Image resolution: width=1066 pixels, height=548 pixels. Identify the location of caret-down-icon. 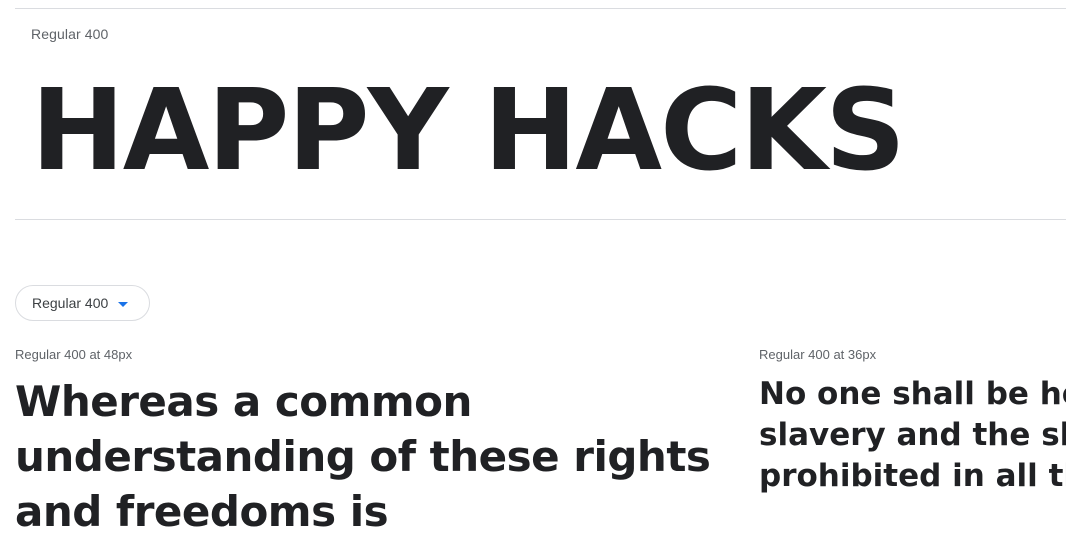
(123, 304).